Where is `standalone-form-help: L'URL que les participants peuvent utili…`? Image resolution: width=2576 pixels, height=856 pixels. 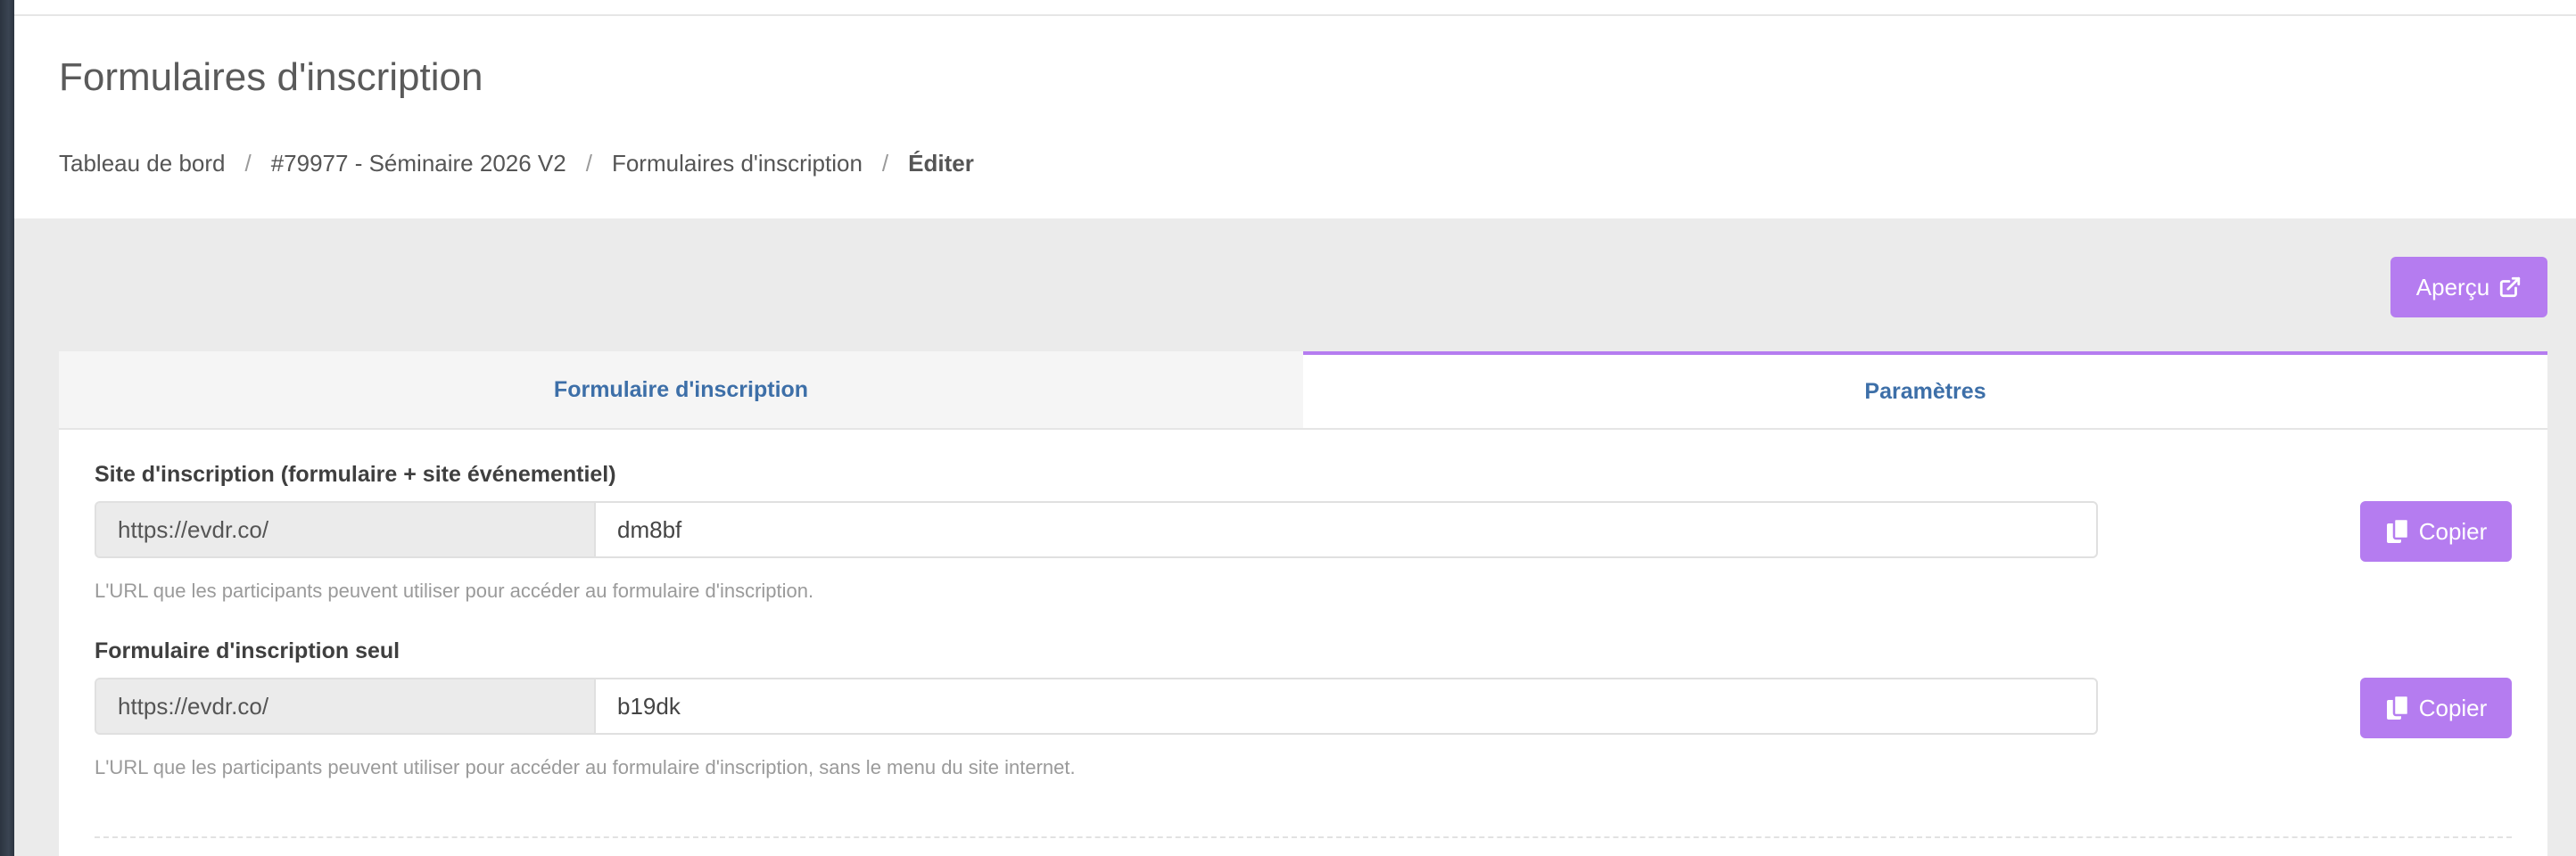
standalone-form-help: L'URL que les participants peuvent utili… is located at coordinates (586, 767).